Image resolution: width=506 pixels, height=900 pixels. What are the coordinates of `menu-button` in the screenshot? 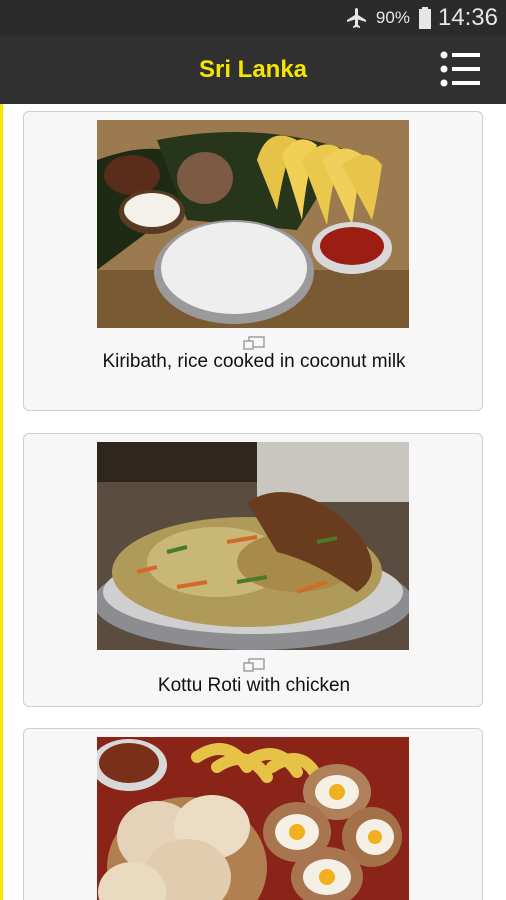 It's located at (461, 70).